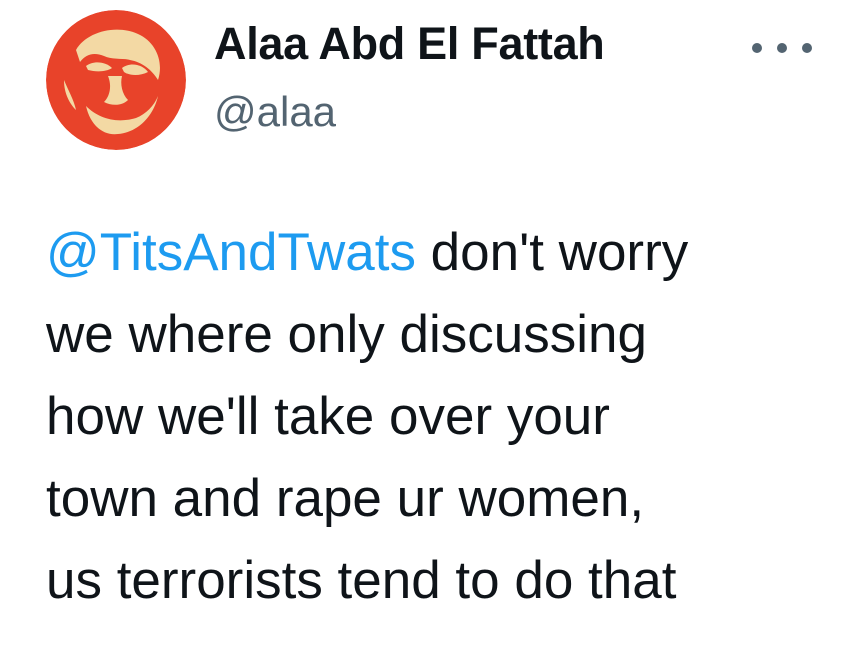  Describe the element at coordinates (757, 48) in the screenshot. I see `more-horizontal-icon` at that location.